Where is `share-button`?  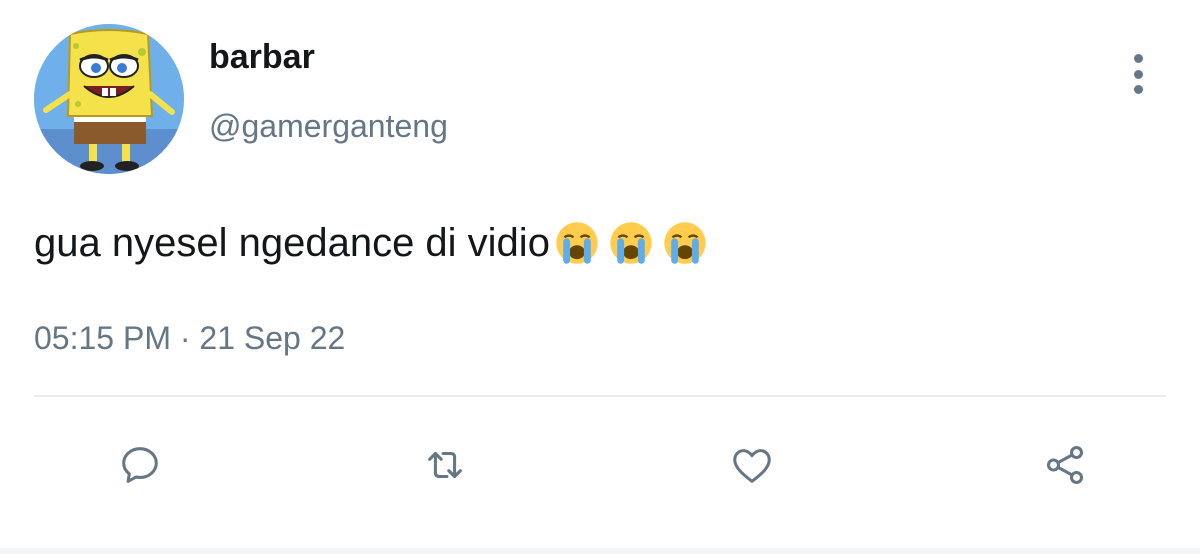 share-button is located at coordinates (1065, 465).